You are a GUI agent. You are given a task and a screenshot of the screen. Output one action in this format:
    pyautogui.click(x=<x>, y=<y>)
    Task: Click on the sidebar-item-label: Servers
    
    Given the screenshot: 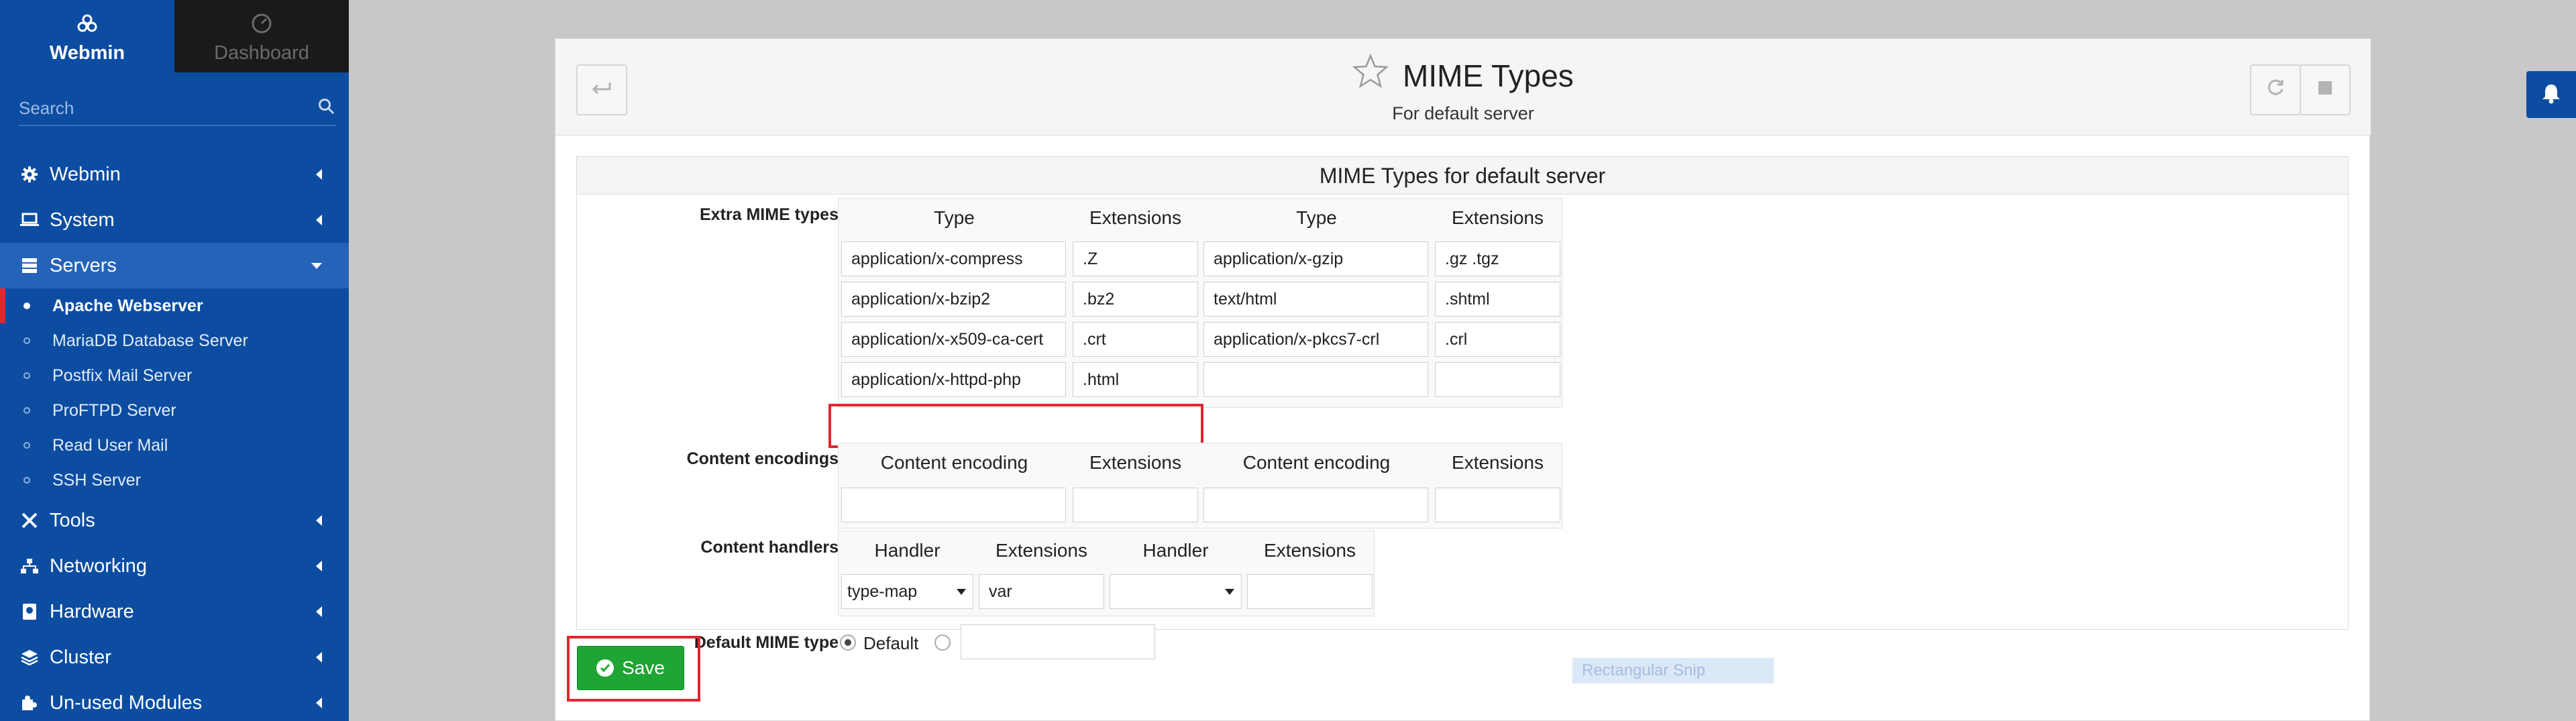 What is the action you would take?
    pyautogui.click(x=83, y=265)
    